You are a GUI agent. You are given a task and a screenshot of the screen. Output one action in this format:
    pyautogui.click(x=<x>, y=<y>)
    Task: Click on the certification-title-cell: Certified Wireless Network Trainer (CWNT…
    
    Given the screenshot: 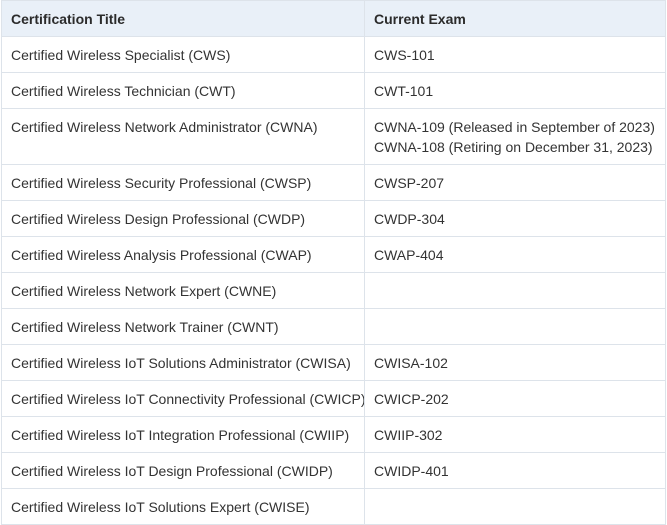 What is the action you would take?
    pyautogui.click(x=183, y=326)
    